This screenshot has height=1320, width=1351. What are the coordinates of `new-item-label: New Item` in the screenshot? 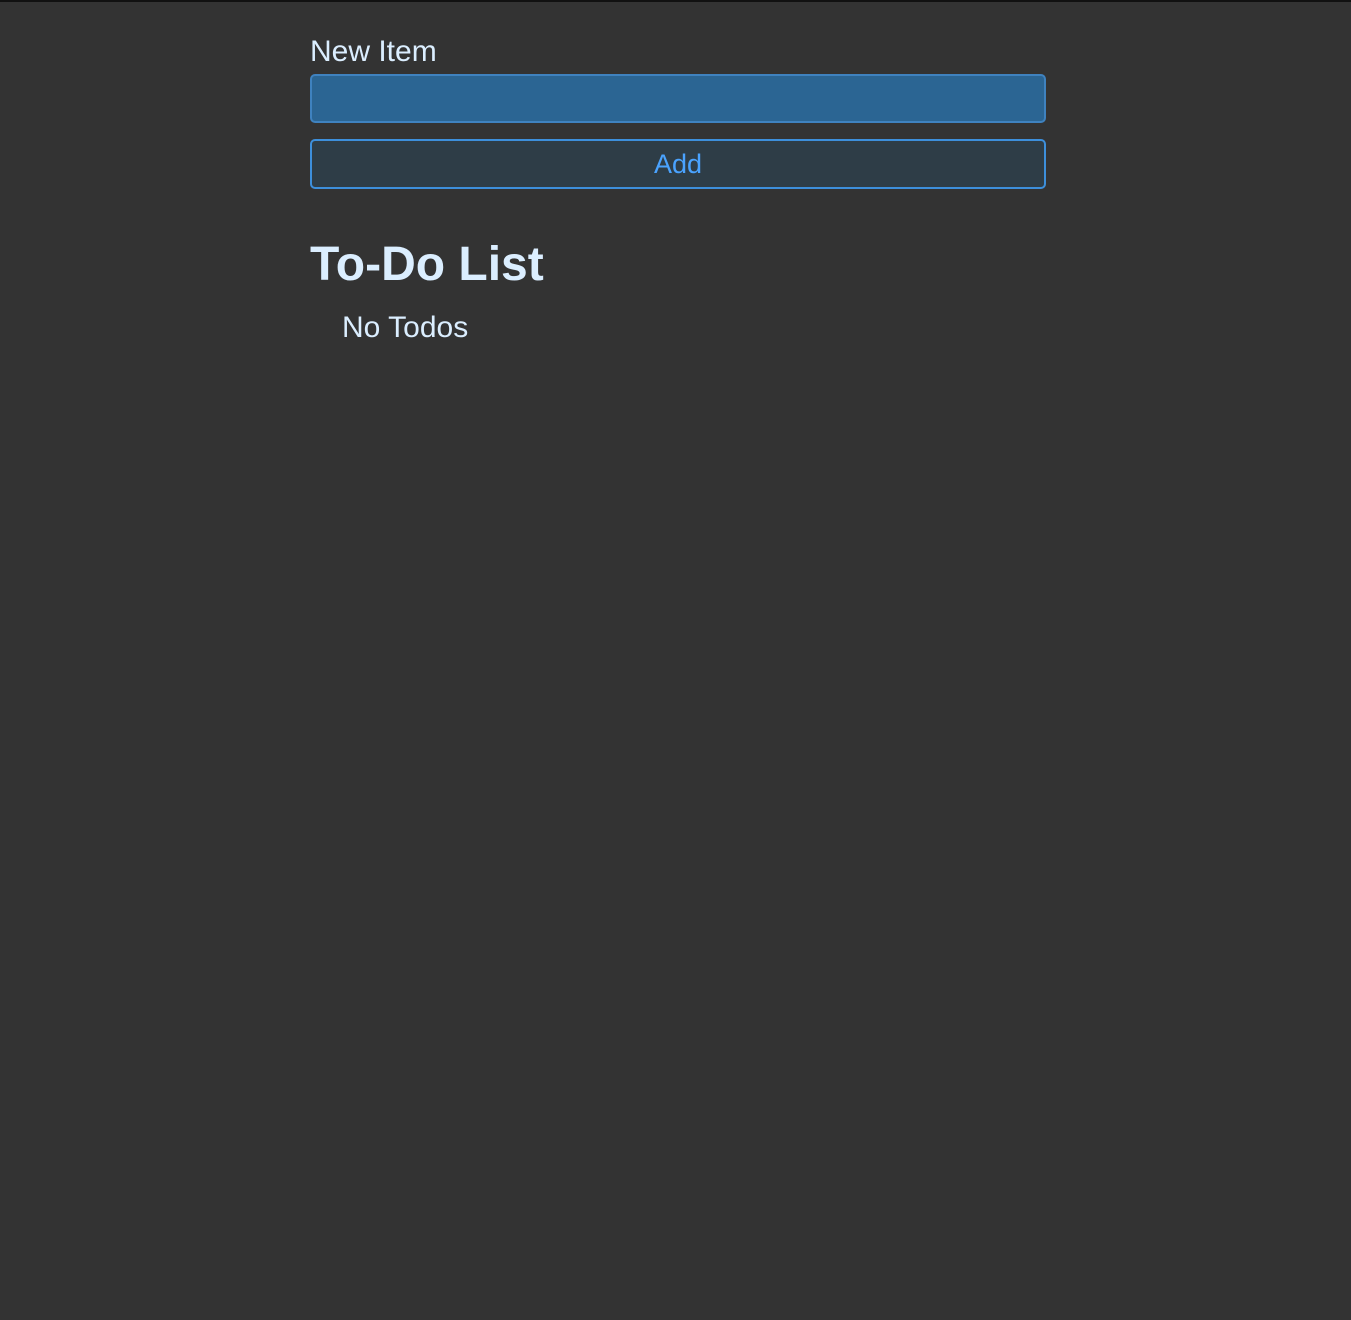 It's located at (373, 51).